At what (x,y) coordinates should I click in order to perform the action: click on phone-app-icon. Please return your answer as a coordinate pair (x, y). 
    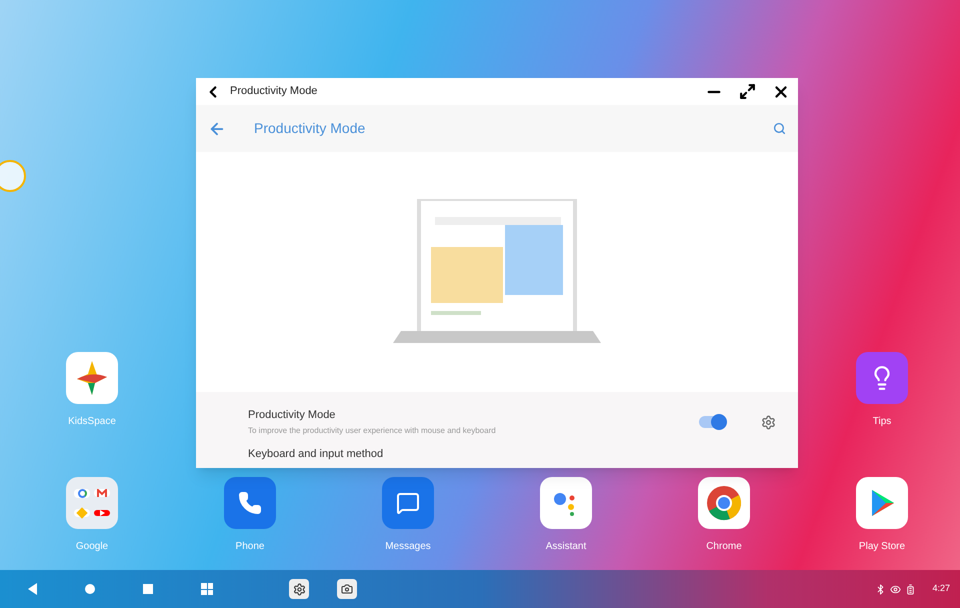
    Looking at the image, I should click on (250, 503).